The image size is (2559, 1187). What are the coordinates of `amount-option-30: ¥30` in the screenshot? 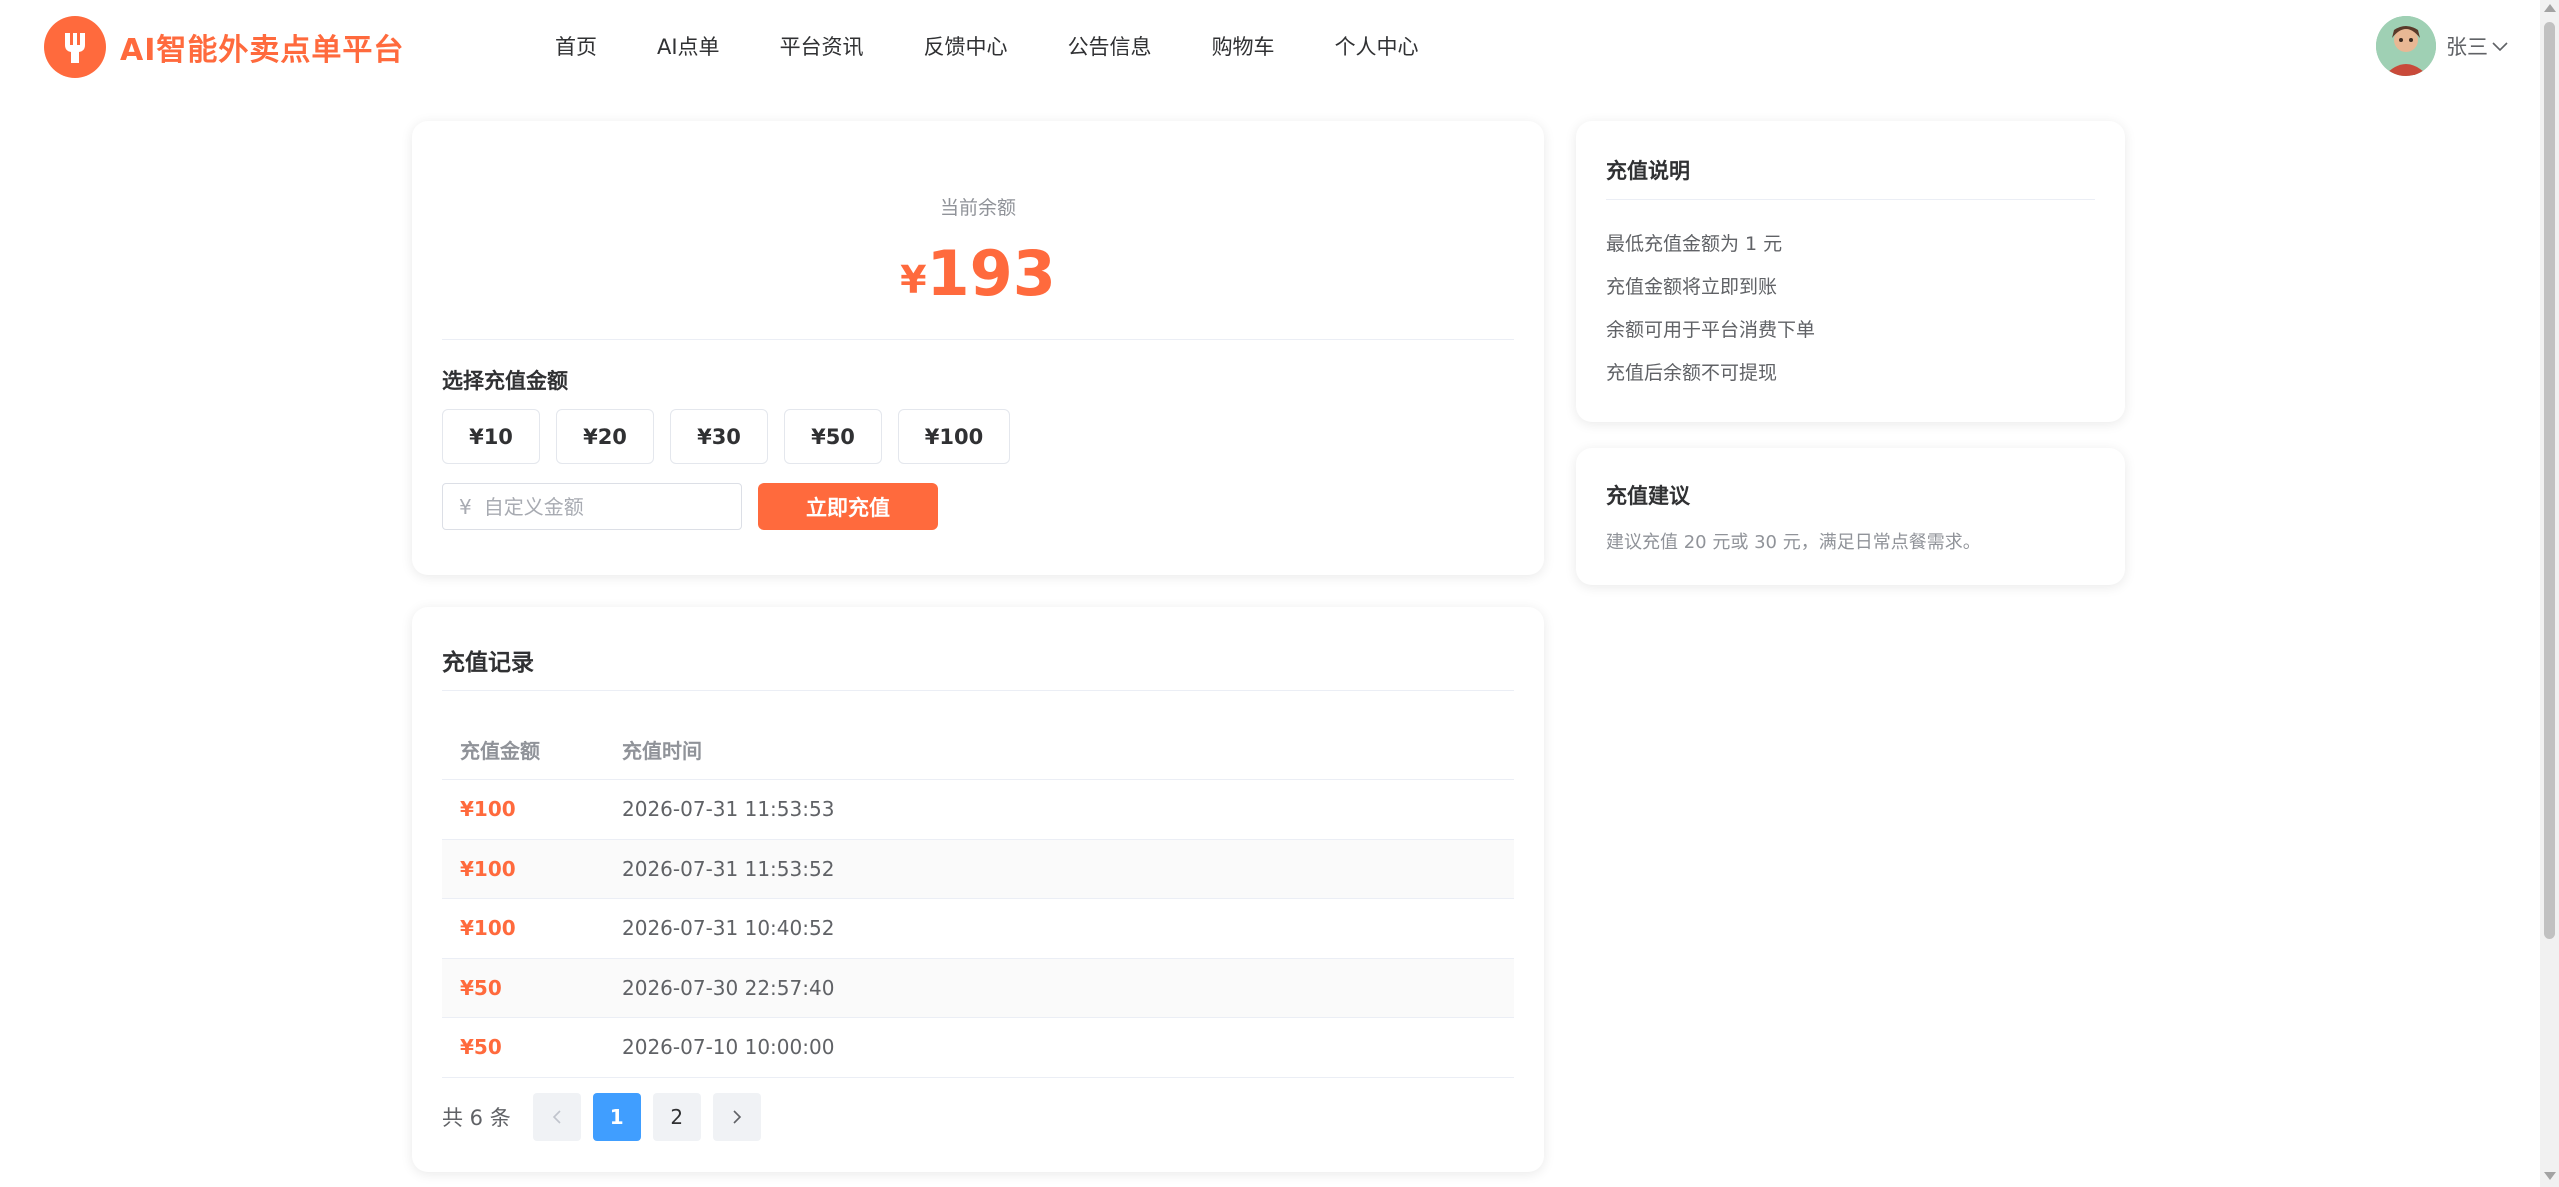 It's located at (719, 436).